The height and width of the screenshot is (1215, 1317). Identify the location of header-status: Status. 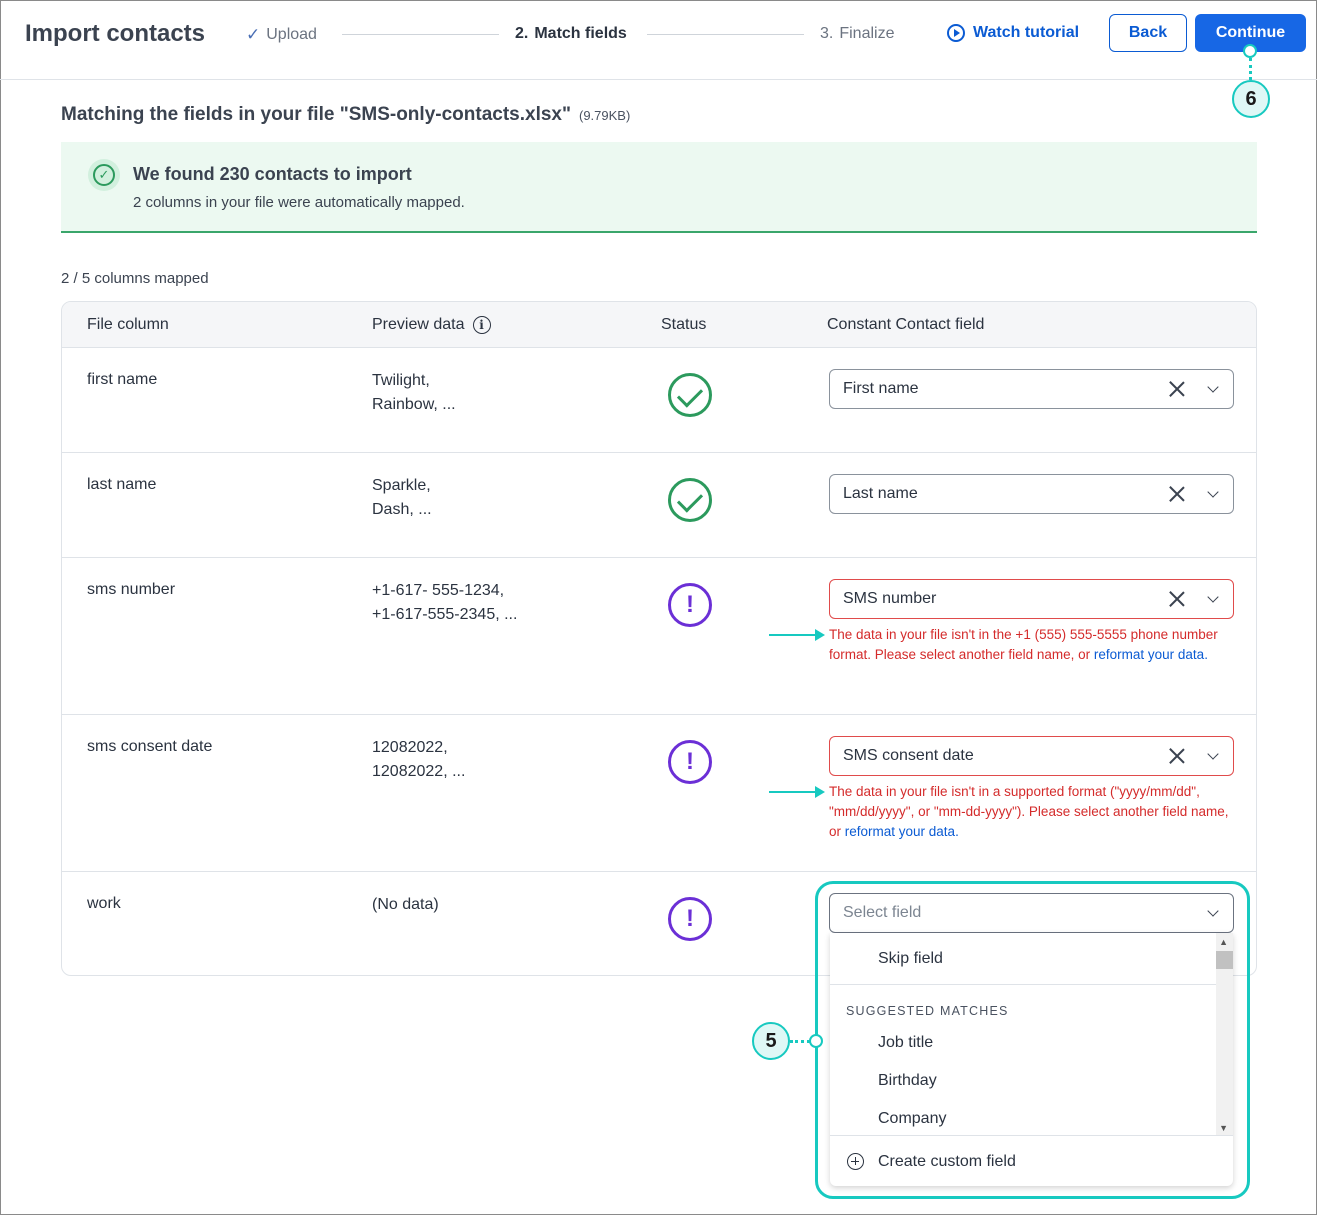
(684, 324).